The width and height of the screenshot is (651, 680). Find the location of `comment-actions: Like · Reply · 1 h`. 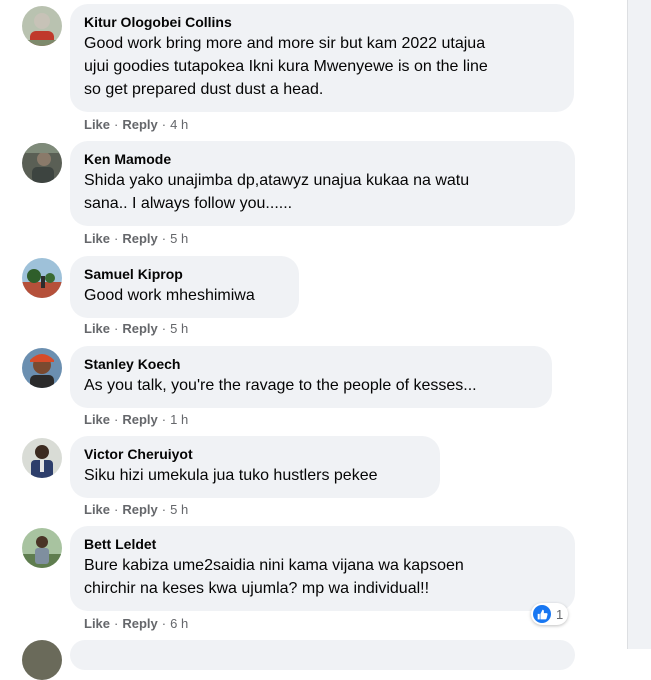

comment-actions: Like · Reply · 1 h is located at coordinates (136, 420).